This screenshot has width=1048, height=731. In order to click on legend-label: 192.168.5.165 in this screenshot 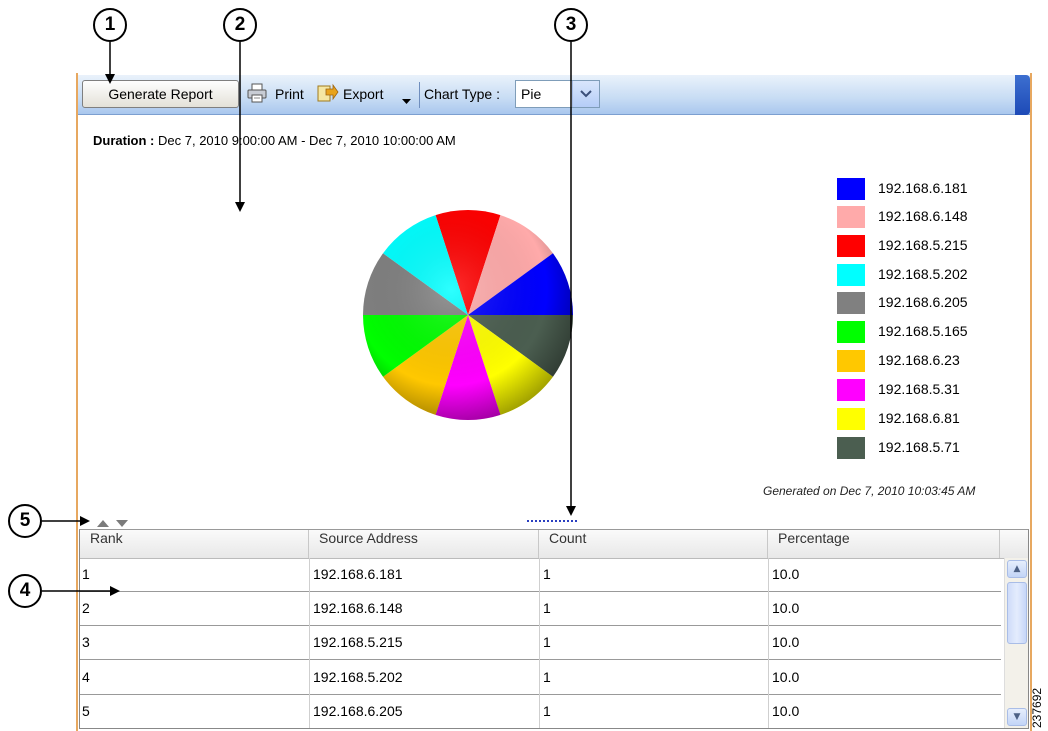, I will do `click(923, 331)`.